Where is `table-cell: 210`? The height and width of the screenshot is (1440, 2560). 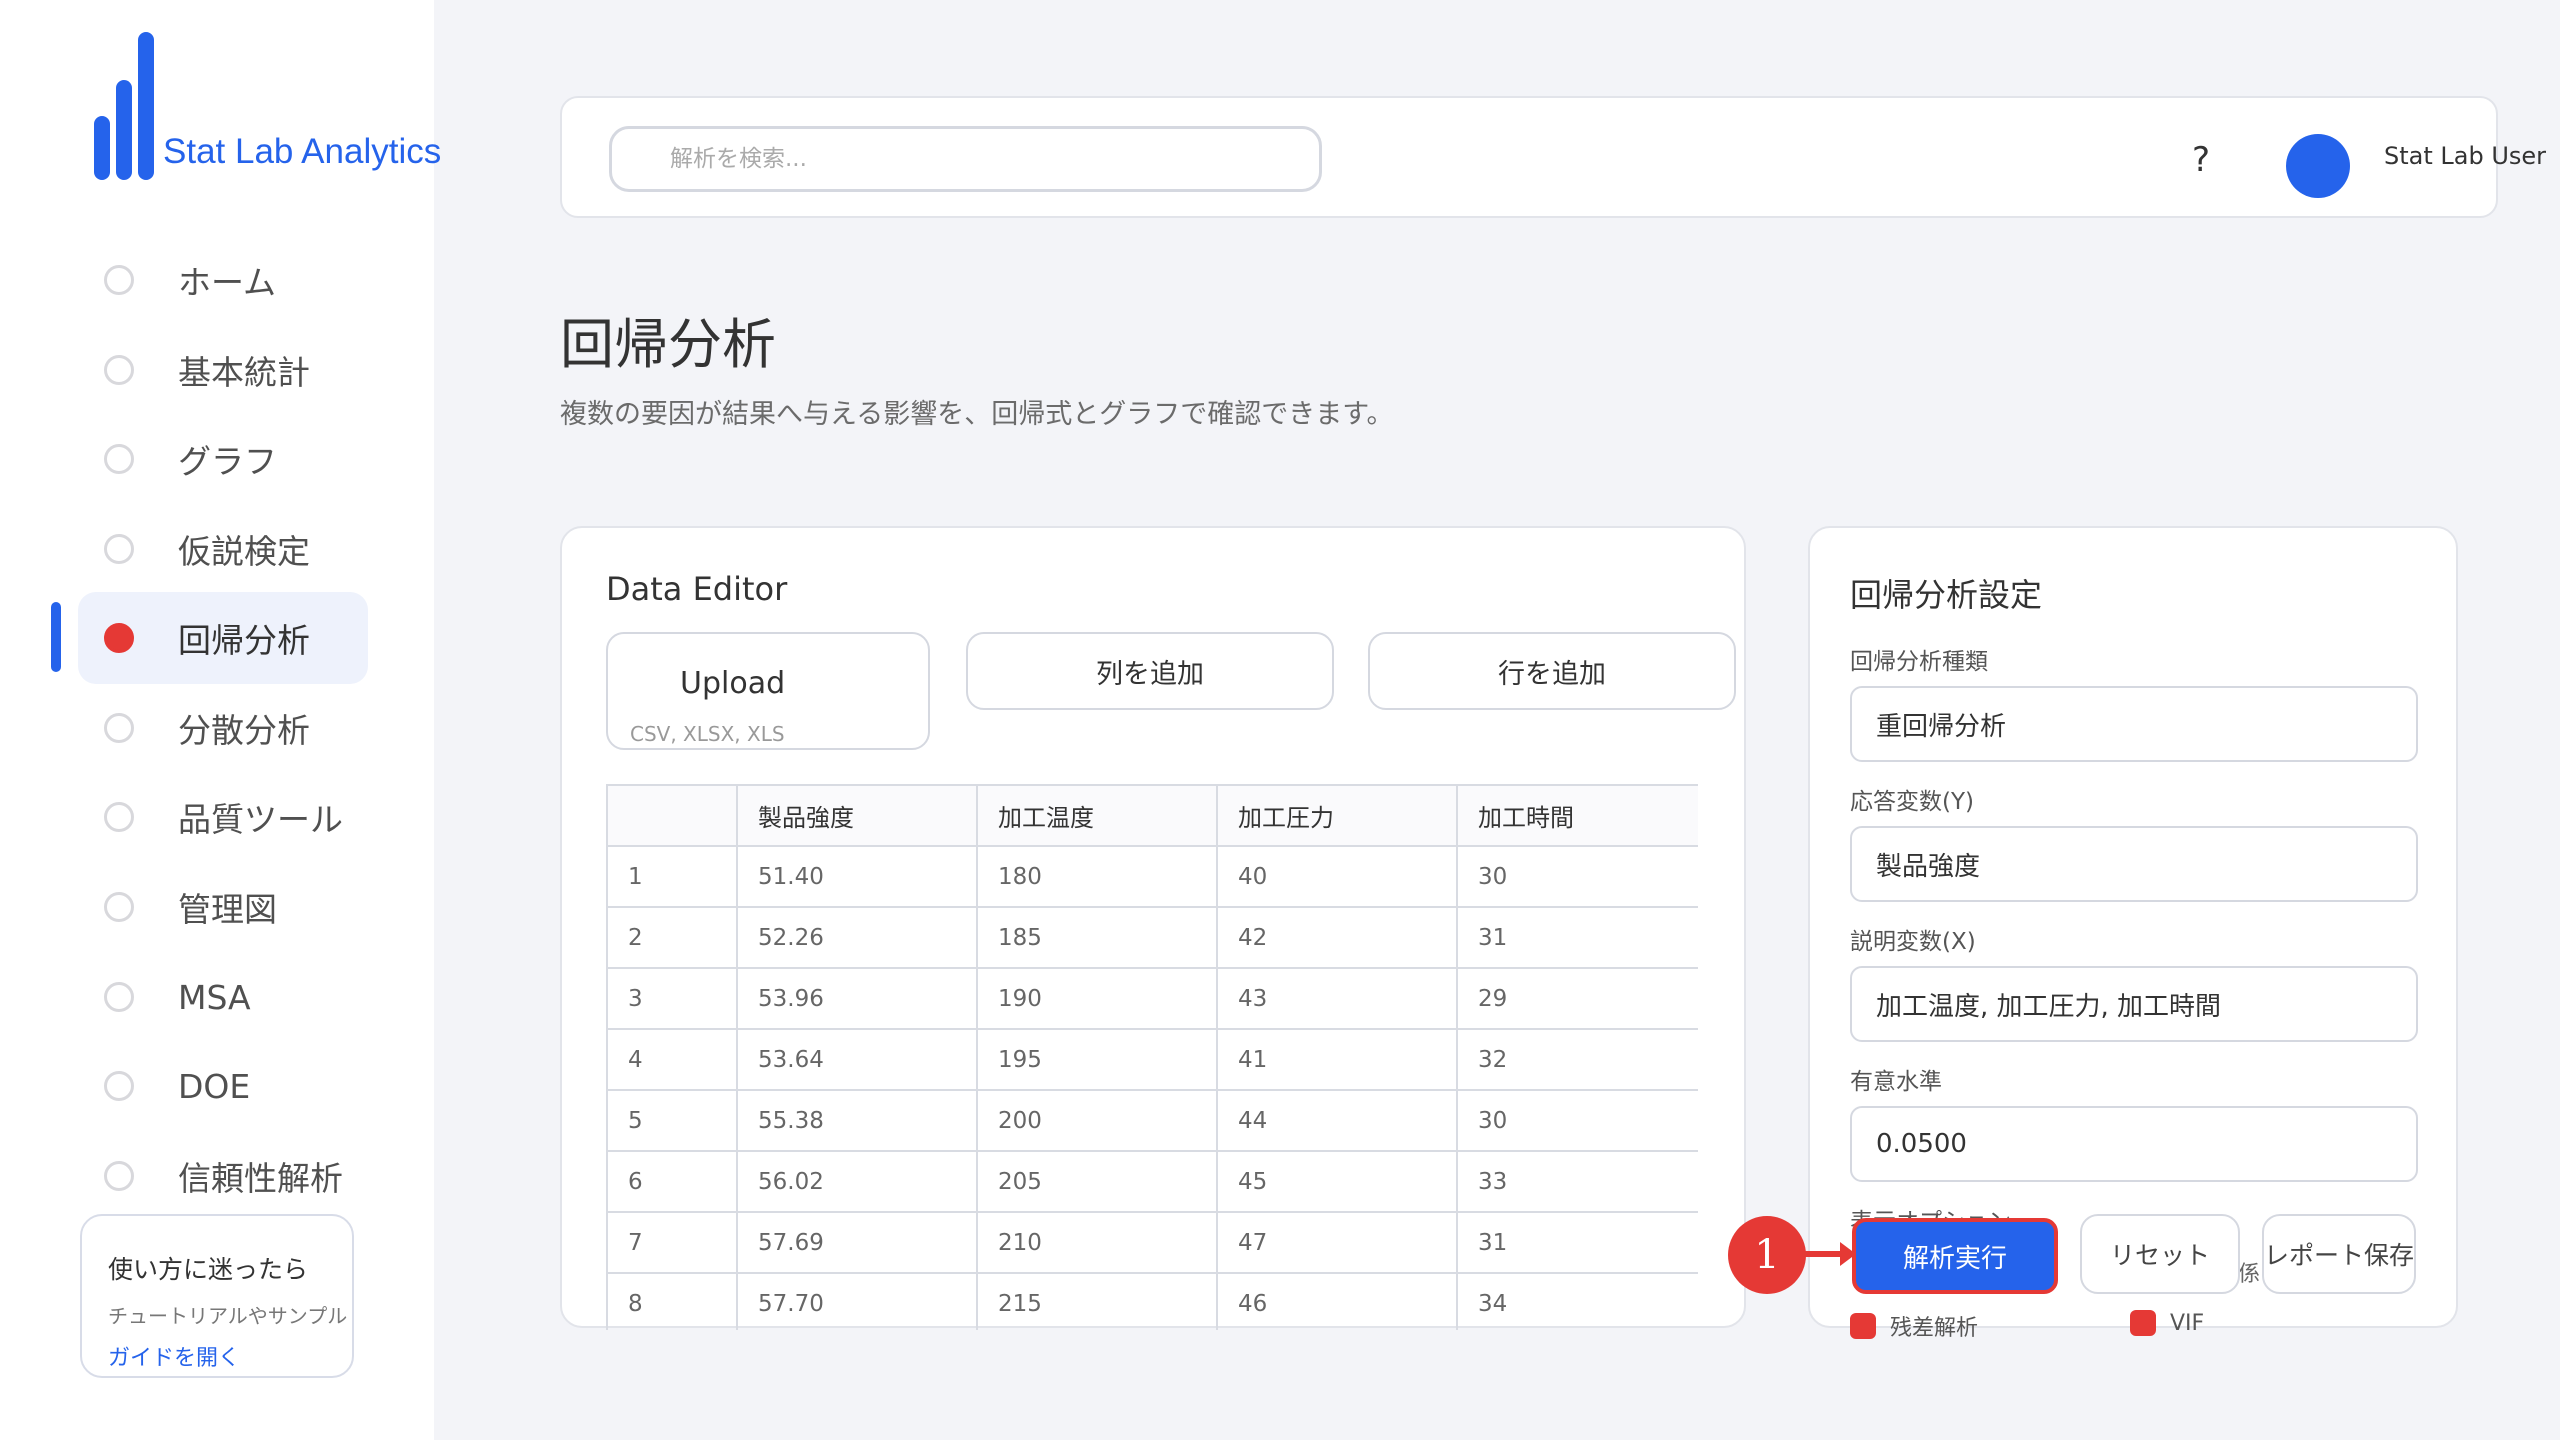 table-cell: 210 is located at coordinates (1097, 1242).